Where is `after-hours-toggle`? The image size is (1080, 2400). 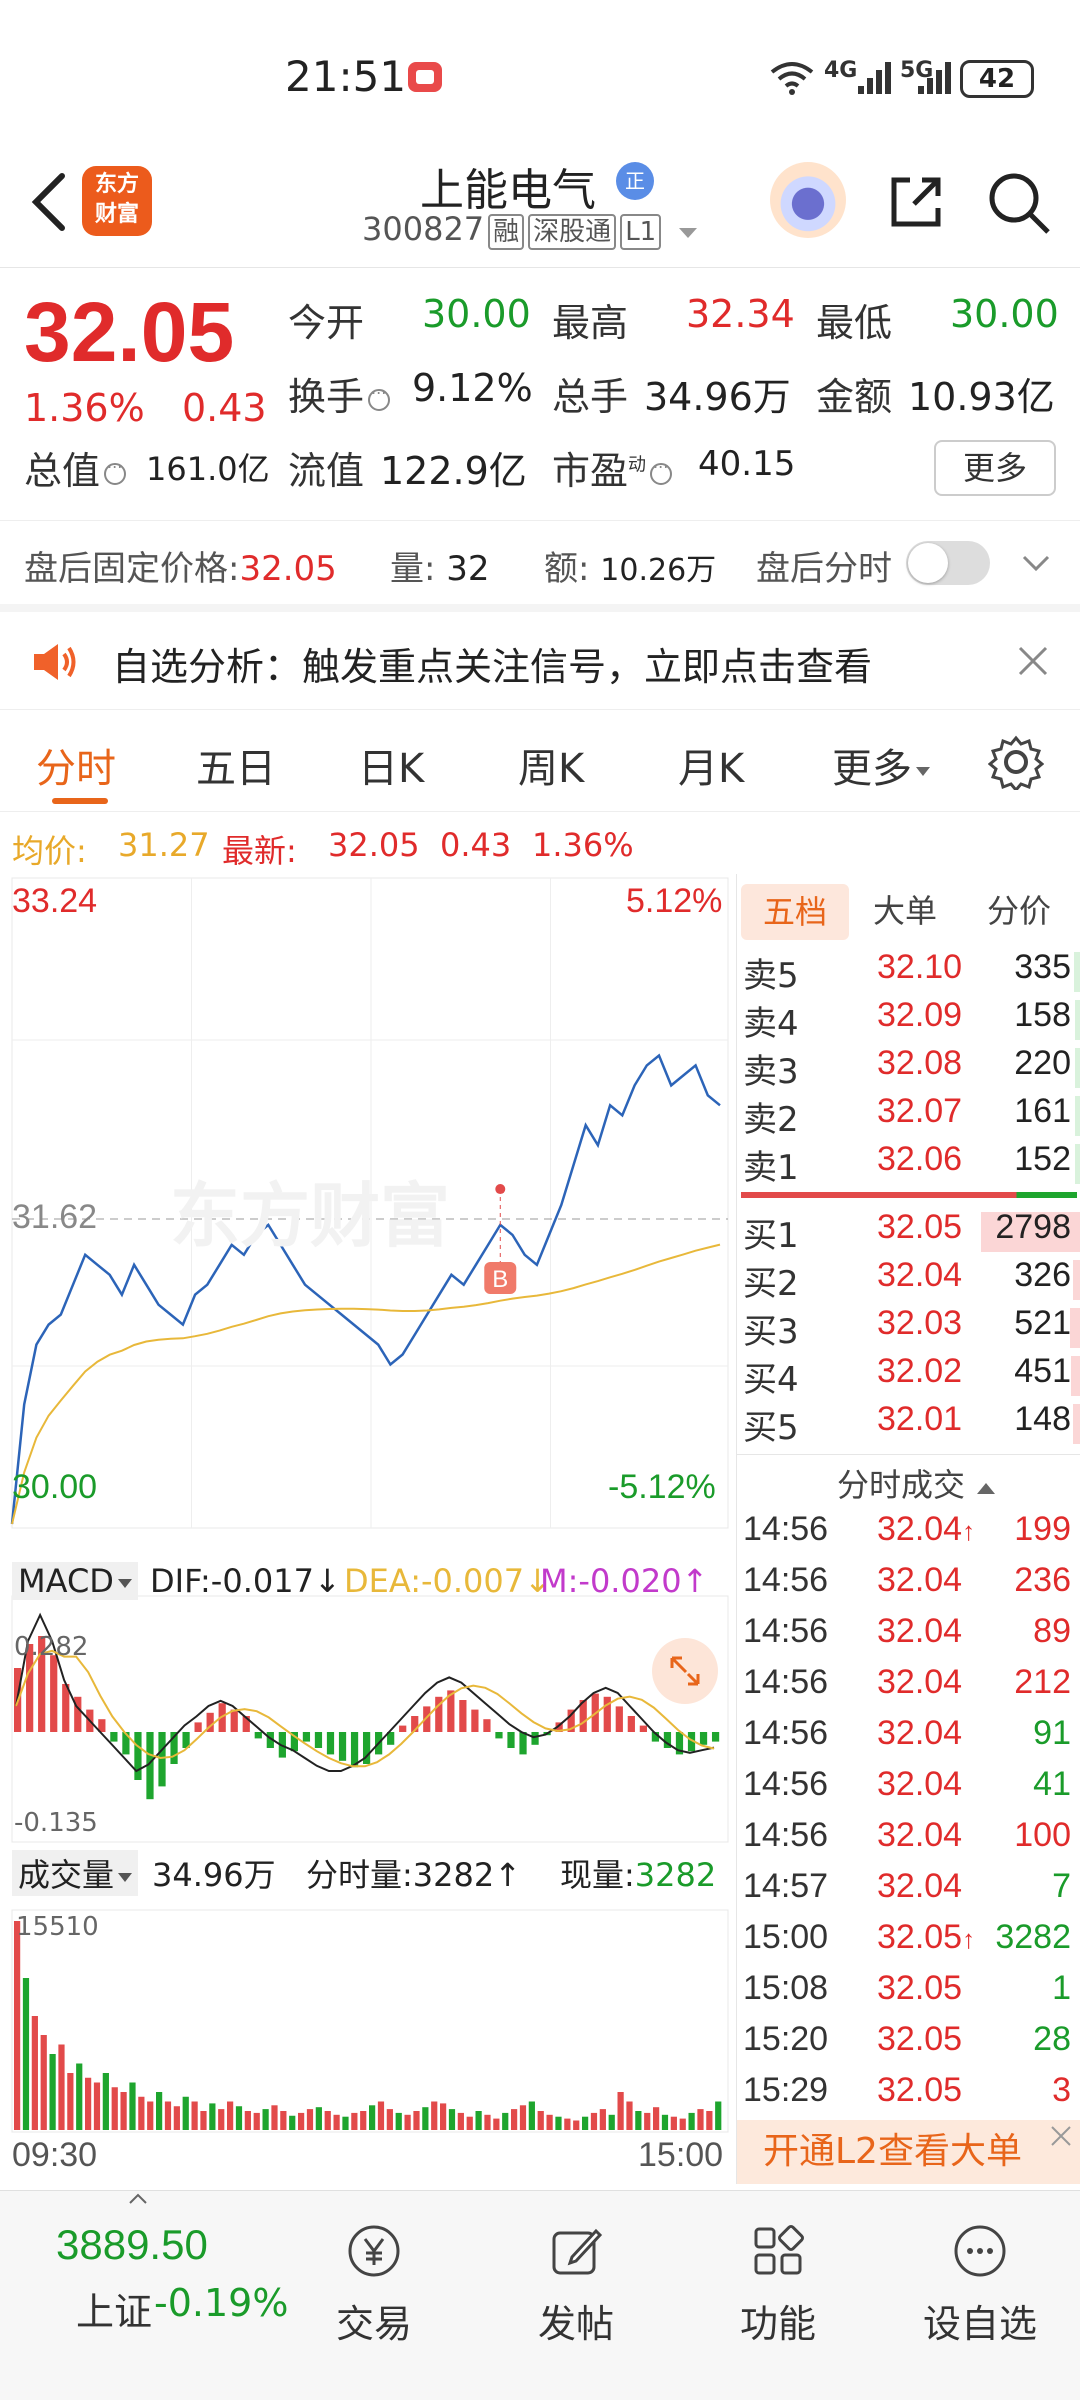
after-hours-toggle is located at coordinates (948, 563).